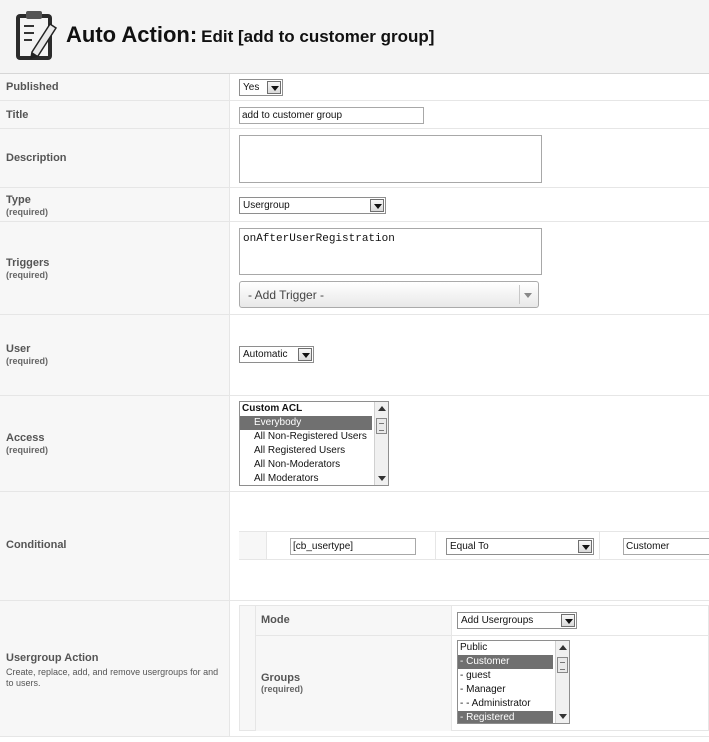  Describe the element at coordinates (281, 678) in the screenshot. I see `groups-label: Groups` at that location.